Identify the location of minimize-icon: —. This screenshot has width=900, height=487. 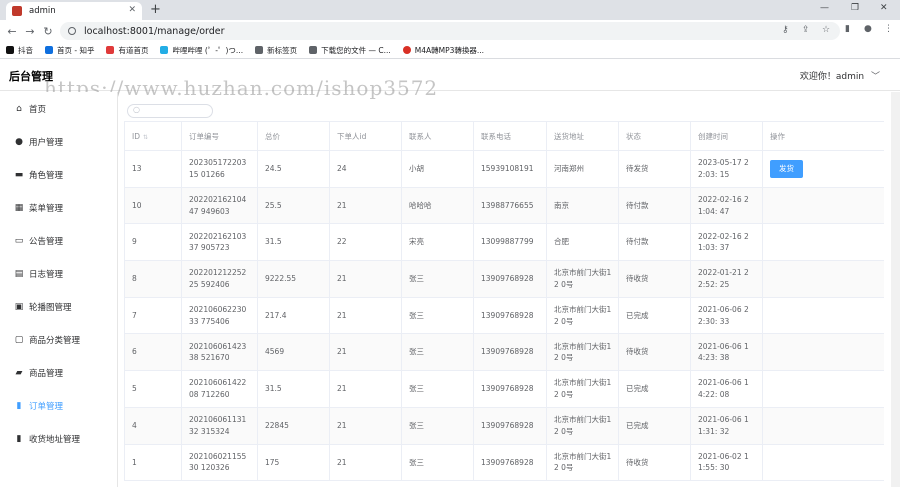
(824, 8).